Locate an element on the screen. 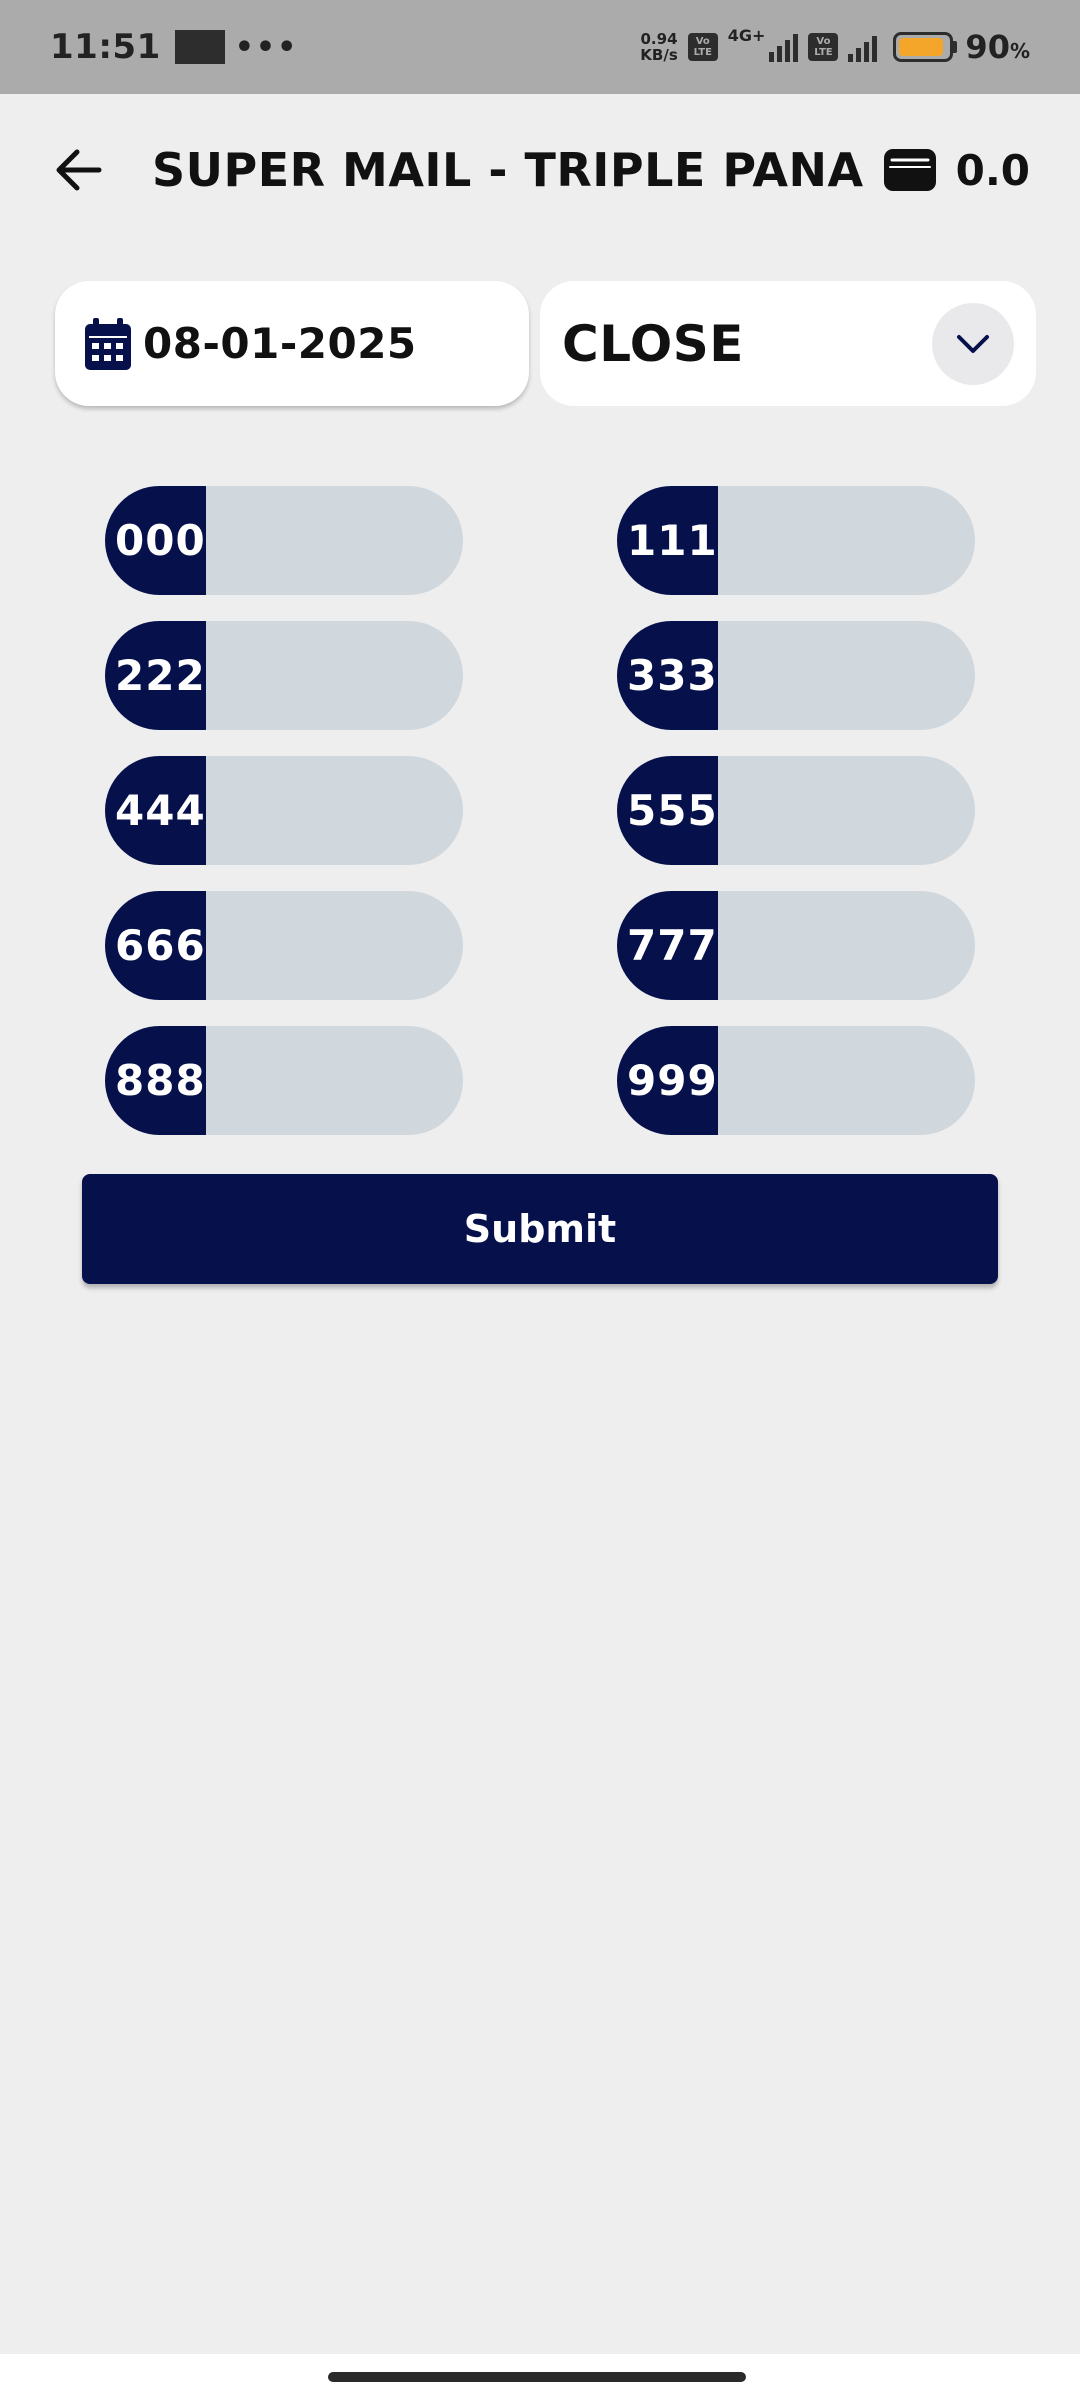 The width and height of the screenshot is (1080, 2400). pana-item-000: 000 is located at coordinates (284, 540).